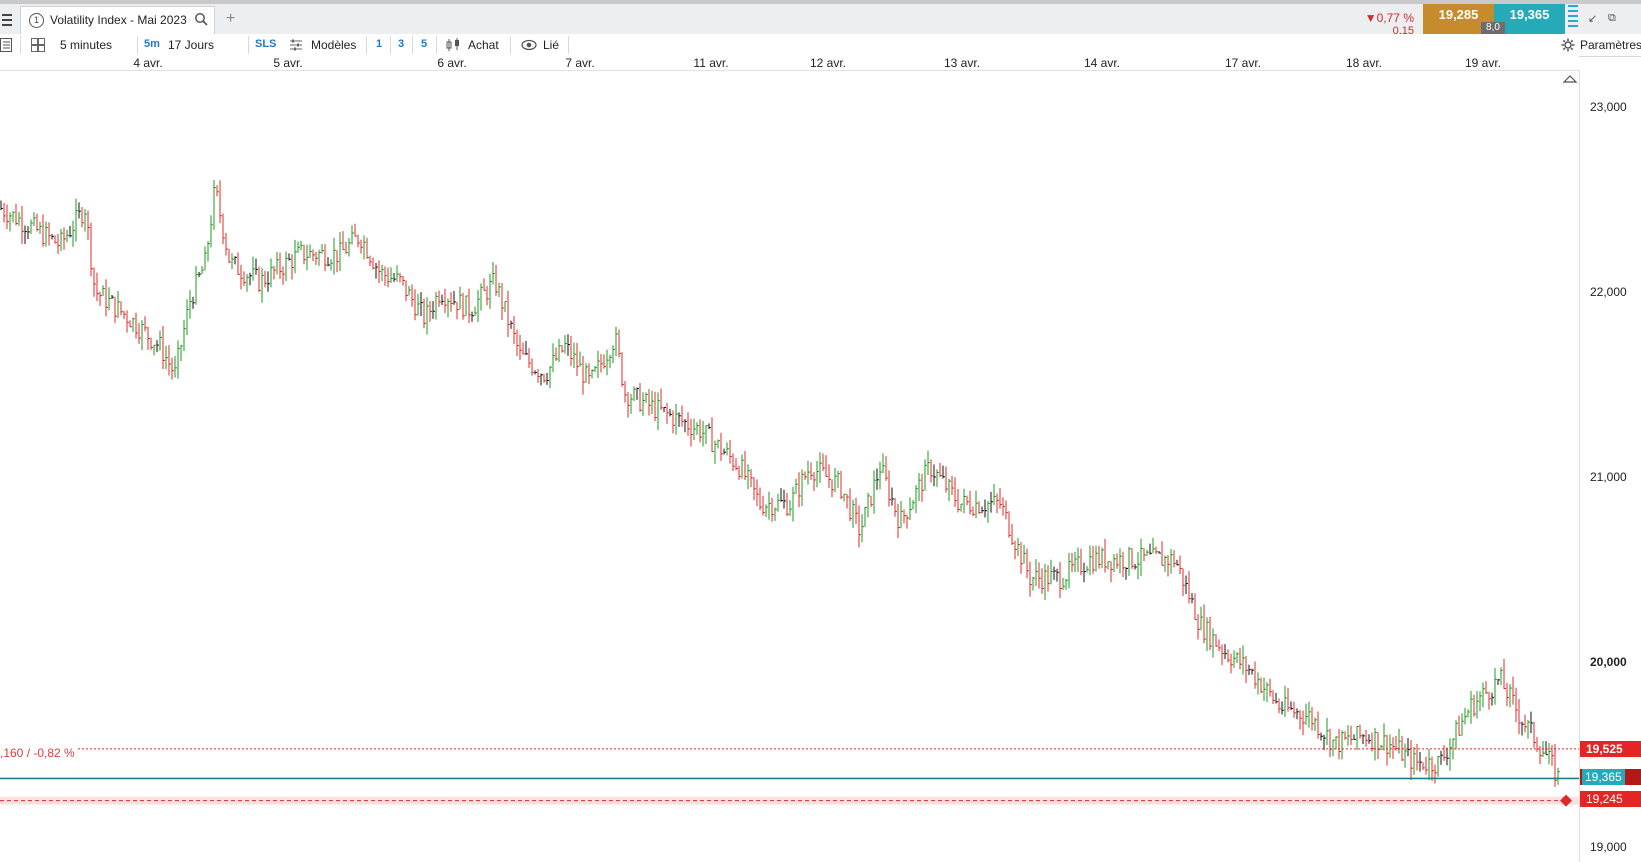  Describe the element at coordinates (1568, 45) in the screenshot. I see `gear-icon` at that location.